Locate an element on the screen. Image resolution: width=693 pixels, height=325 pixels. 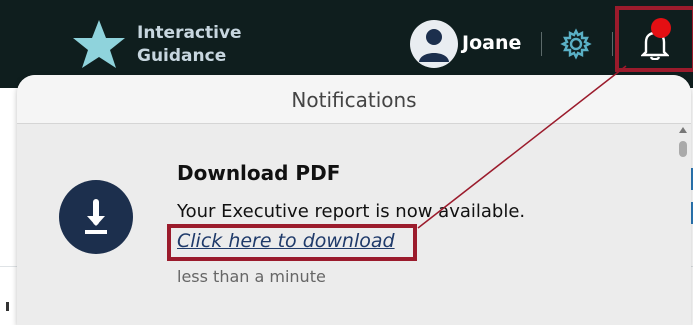
download-link: Click here to download is located at coordinates (286, 241).